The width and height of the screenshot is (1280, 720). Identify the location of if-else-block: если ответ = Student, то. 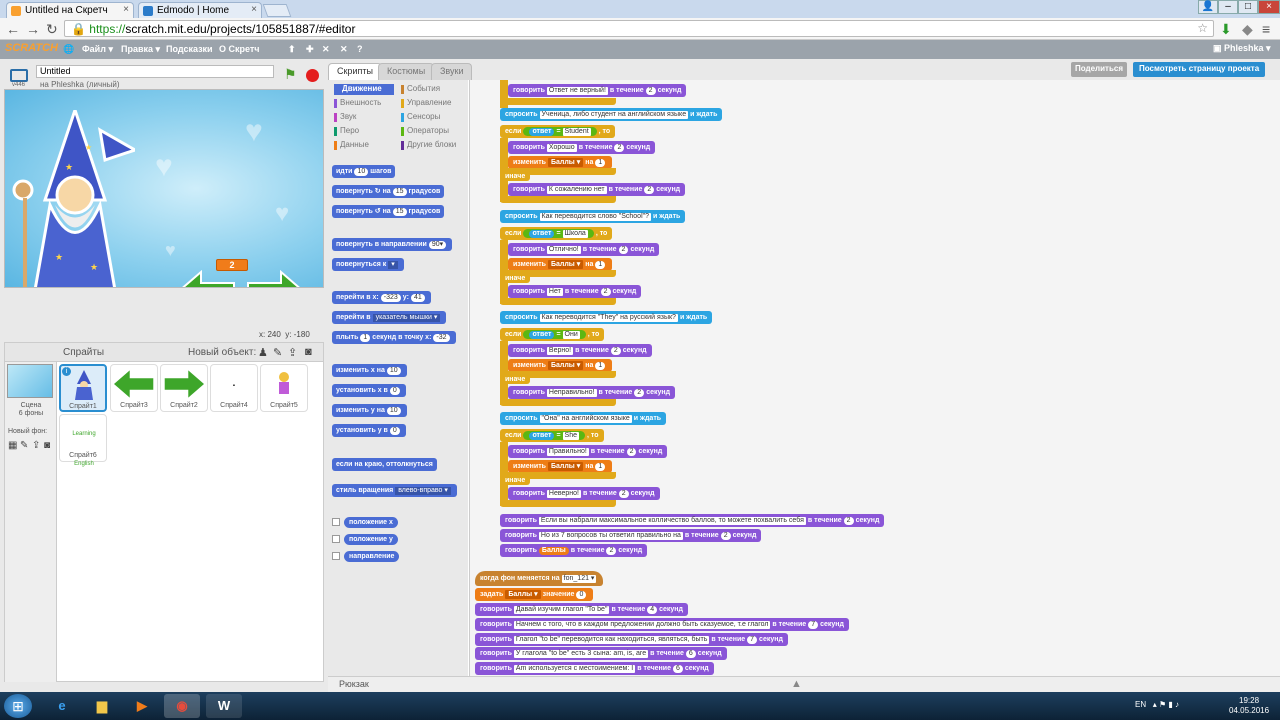
(558, 131).